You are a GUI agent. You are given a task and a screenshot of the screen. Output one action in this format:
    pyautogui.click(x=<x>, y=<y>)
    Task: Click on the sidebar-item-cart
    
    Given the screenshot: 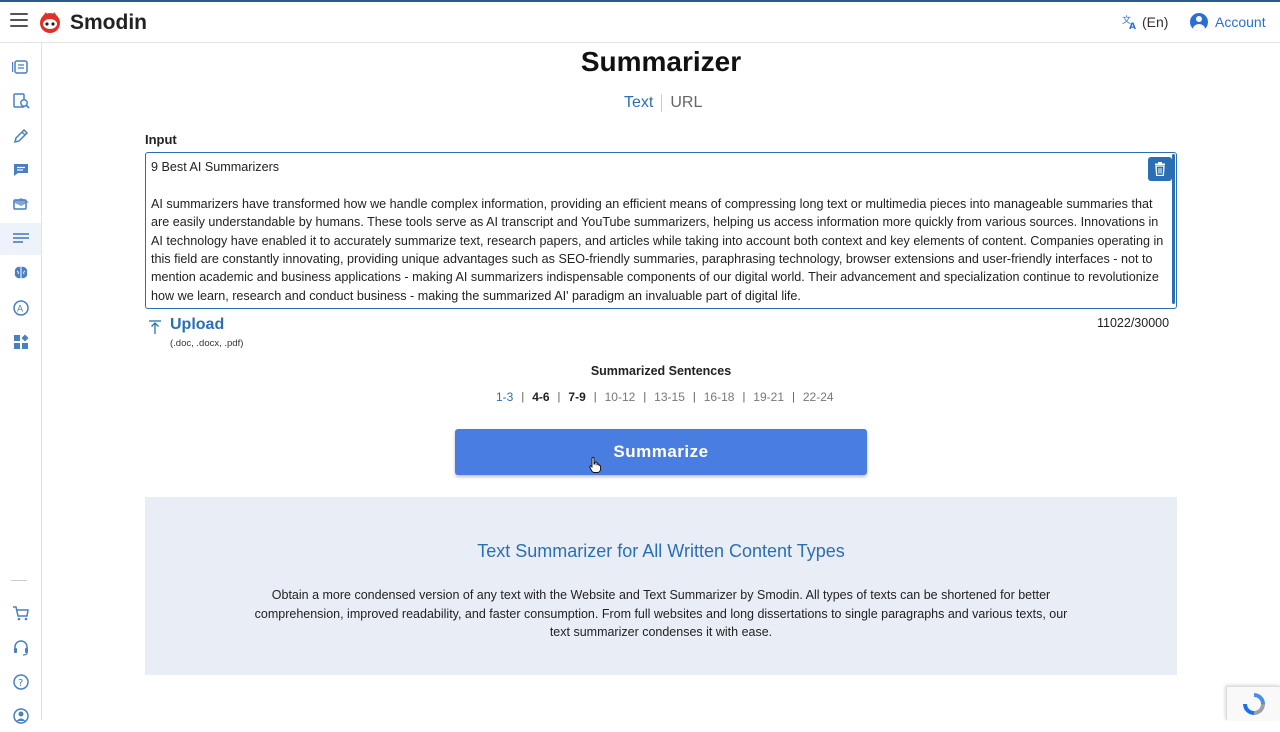 What is the action you would take?
    pyautogui.click(x=20, y=613)
    